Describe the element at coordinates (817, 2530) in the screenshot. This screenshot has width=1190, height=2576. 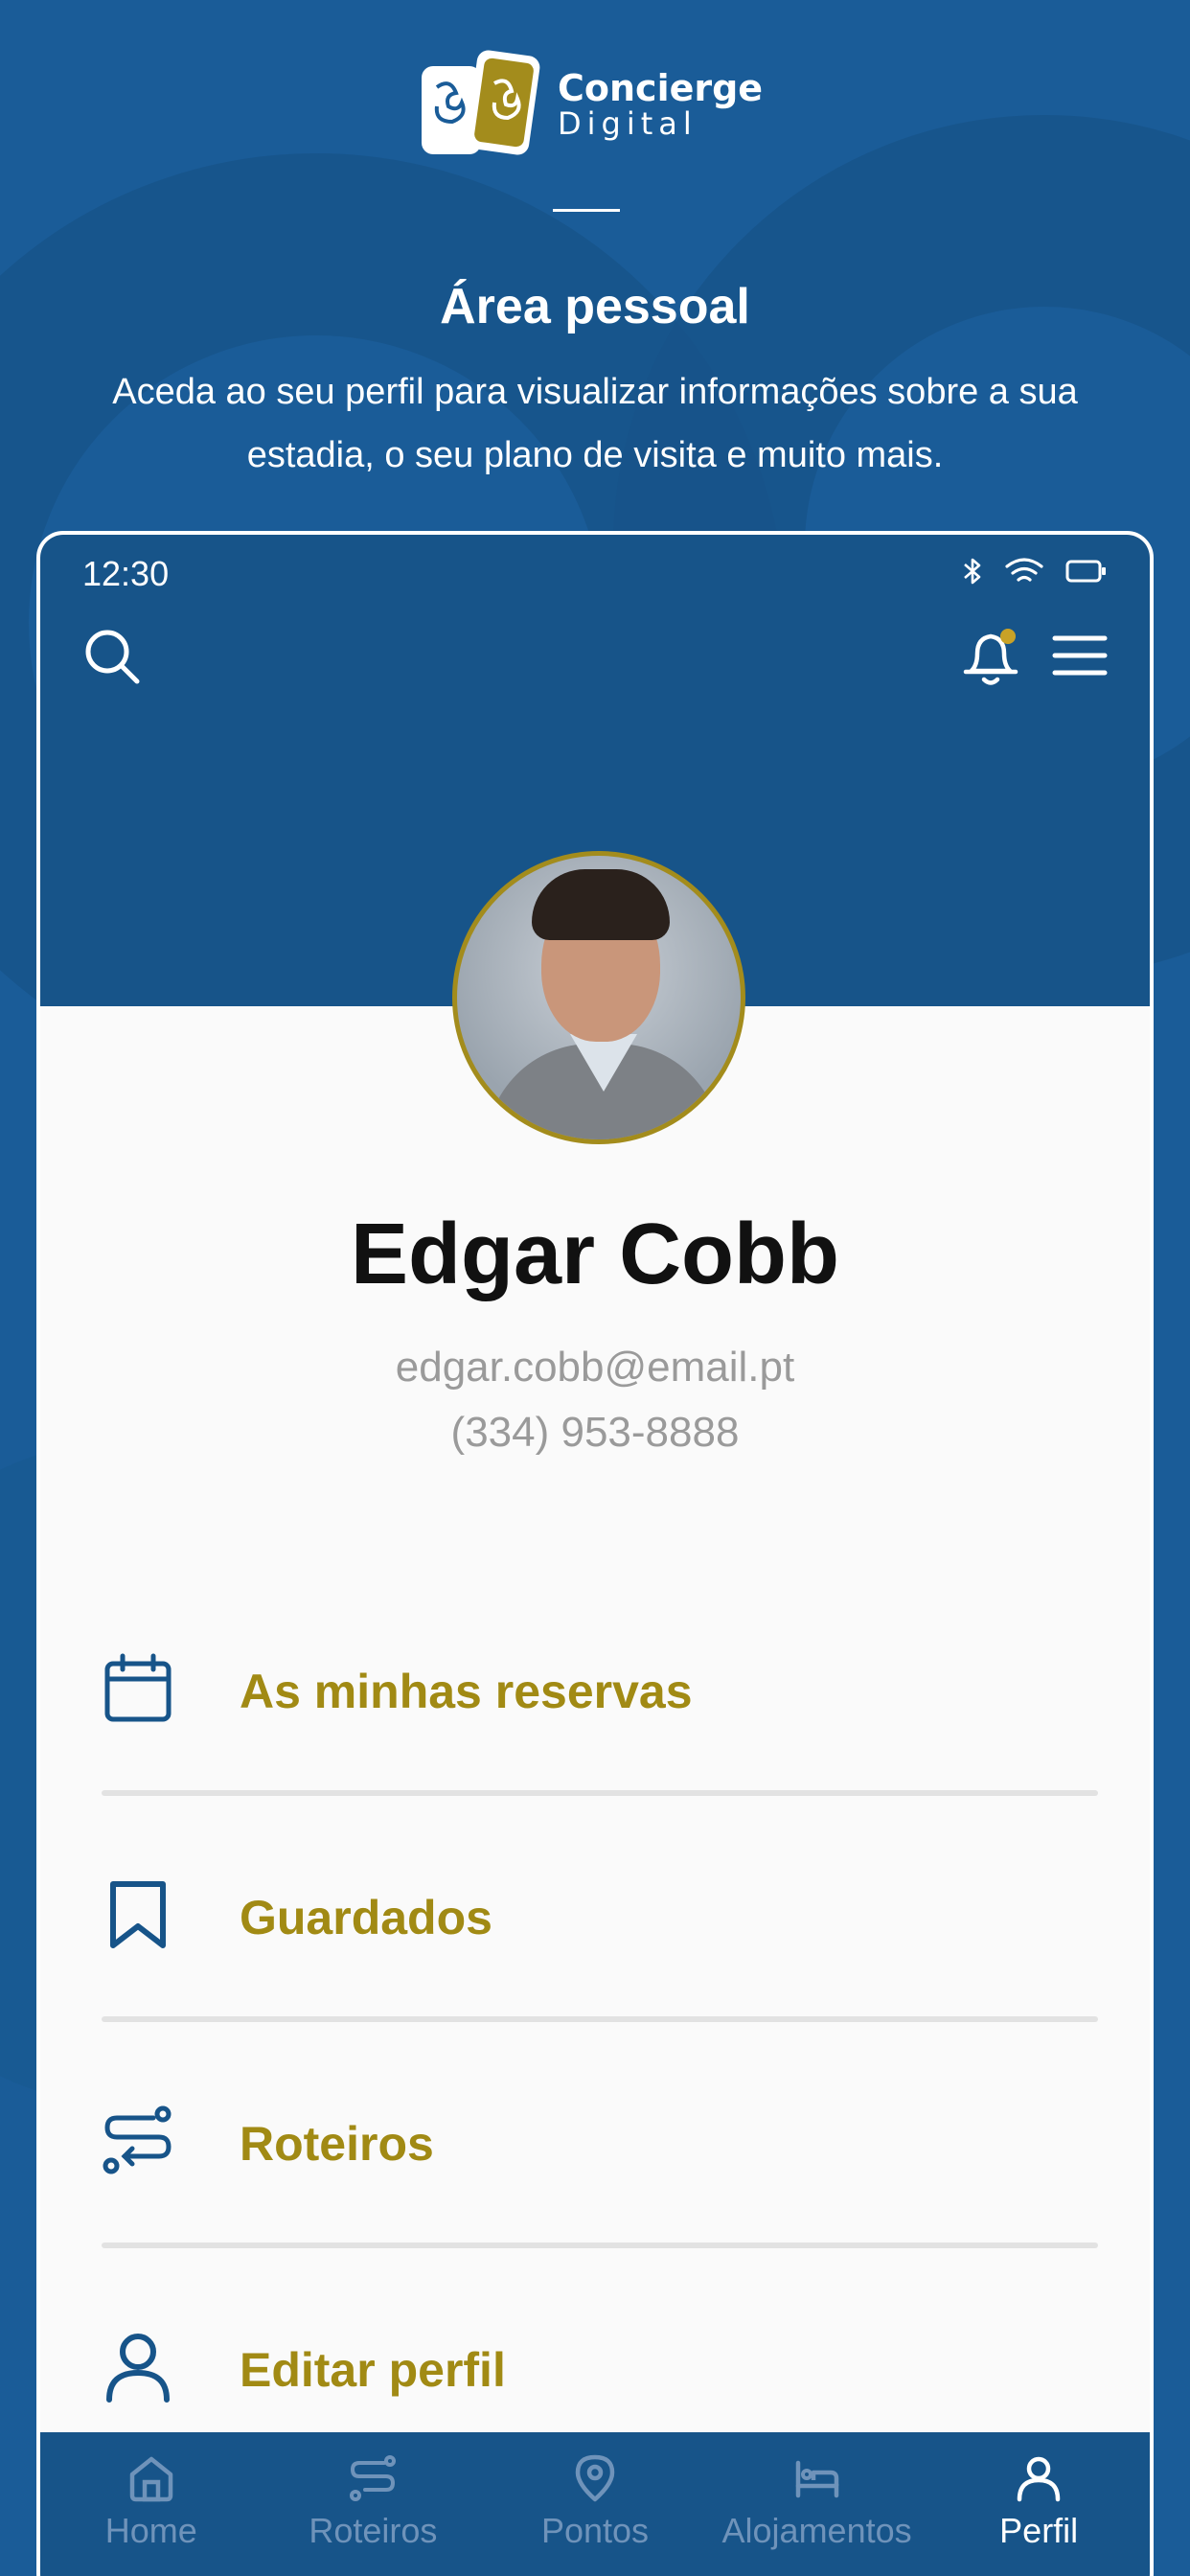
I see `tab-label: Alojamentos` at that location.